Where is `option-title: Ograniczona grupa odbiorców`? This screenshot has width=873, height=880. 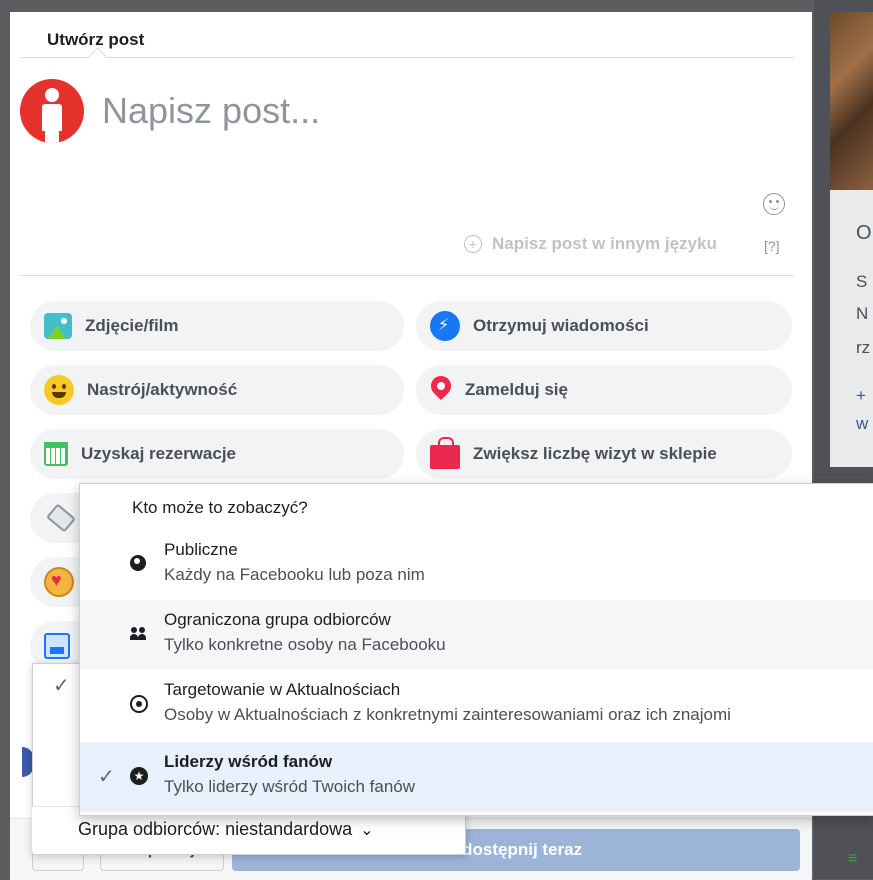 option-title: Ograniczona grupa odbiorców is located at coordinates (277, 619).